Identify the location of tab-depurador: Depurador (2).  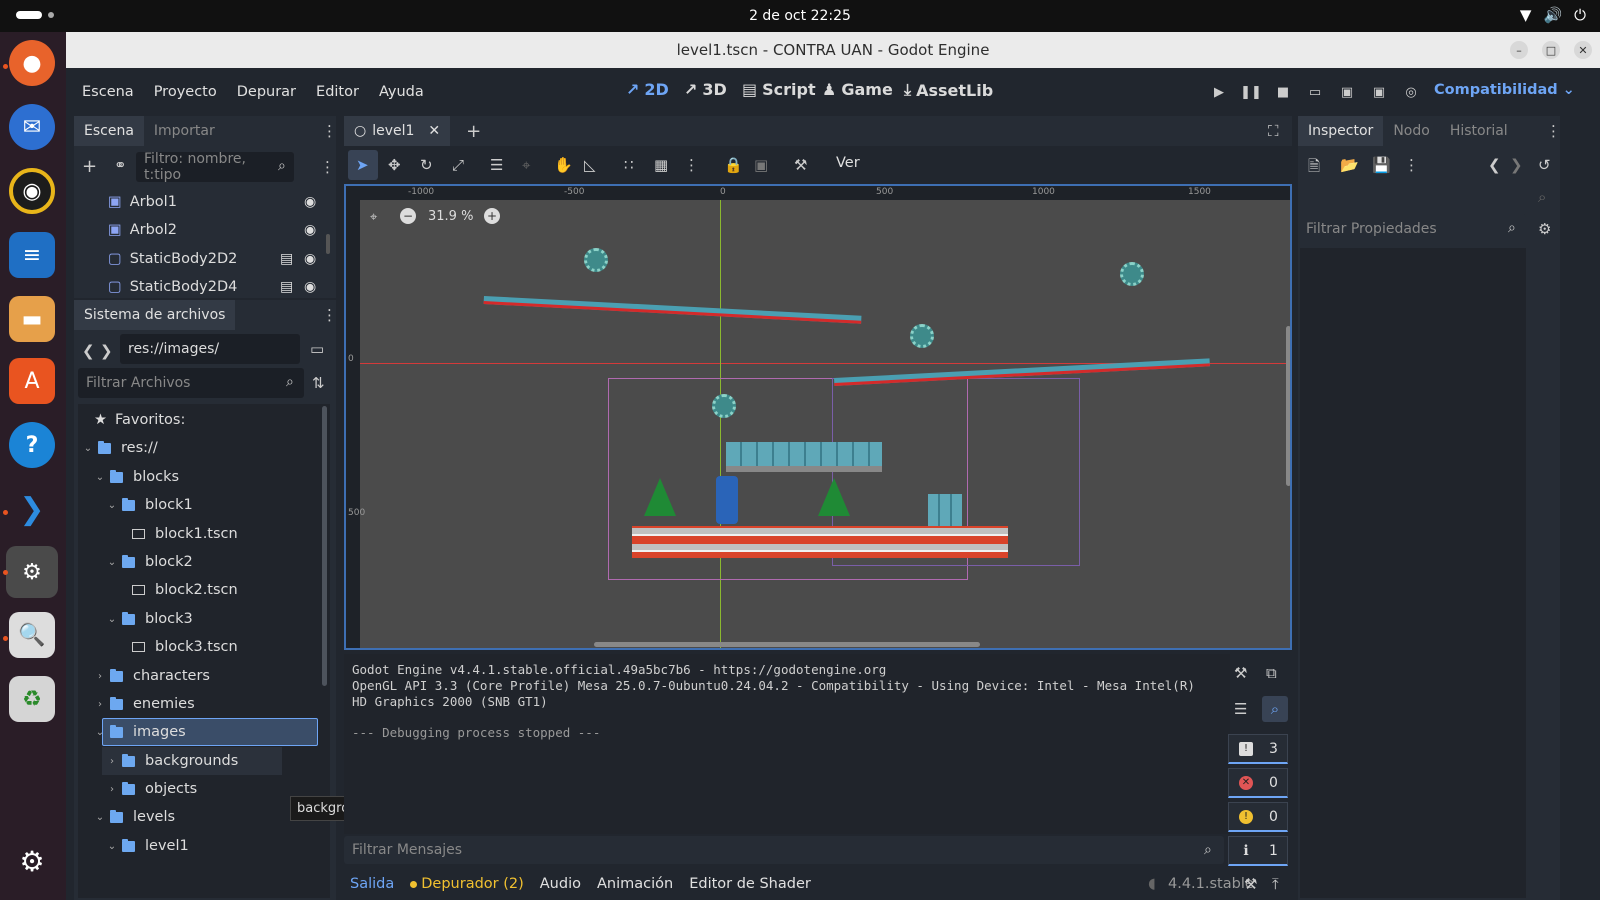
(467, 884).